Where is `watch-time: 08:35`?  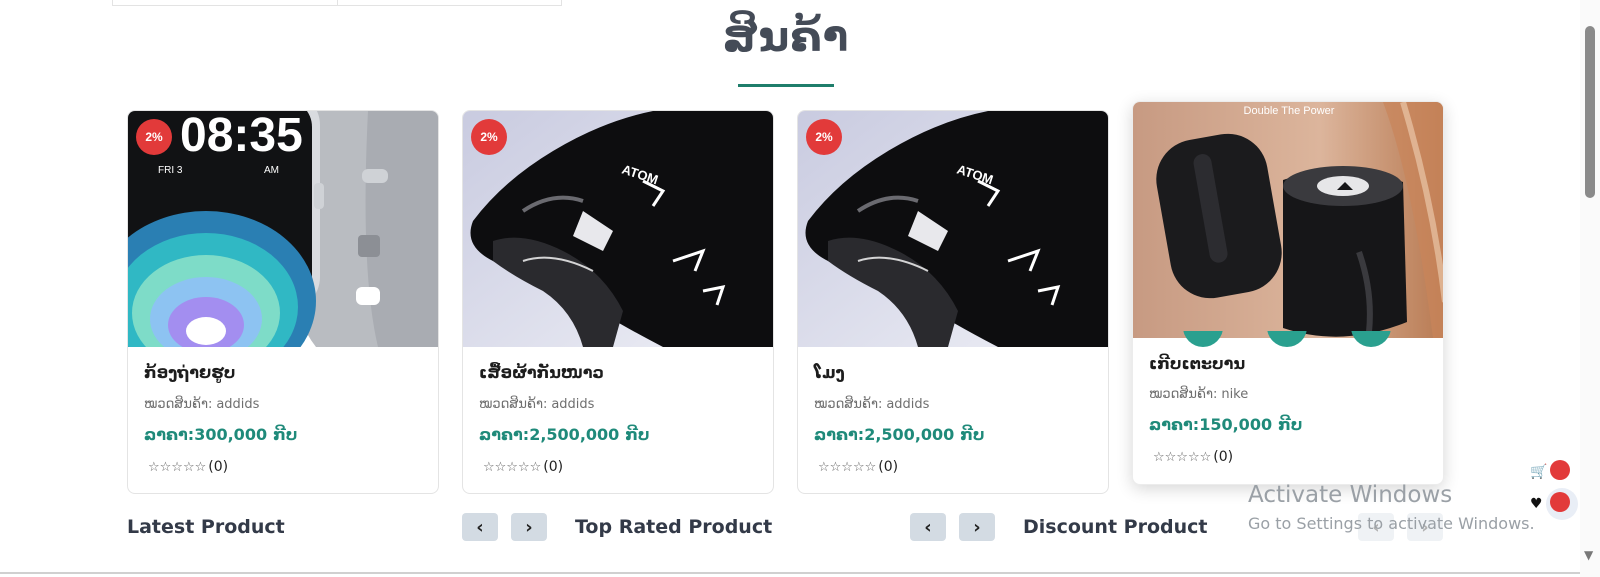
watch-time: 08:35 is located at coordinates (241, 136).